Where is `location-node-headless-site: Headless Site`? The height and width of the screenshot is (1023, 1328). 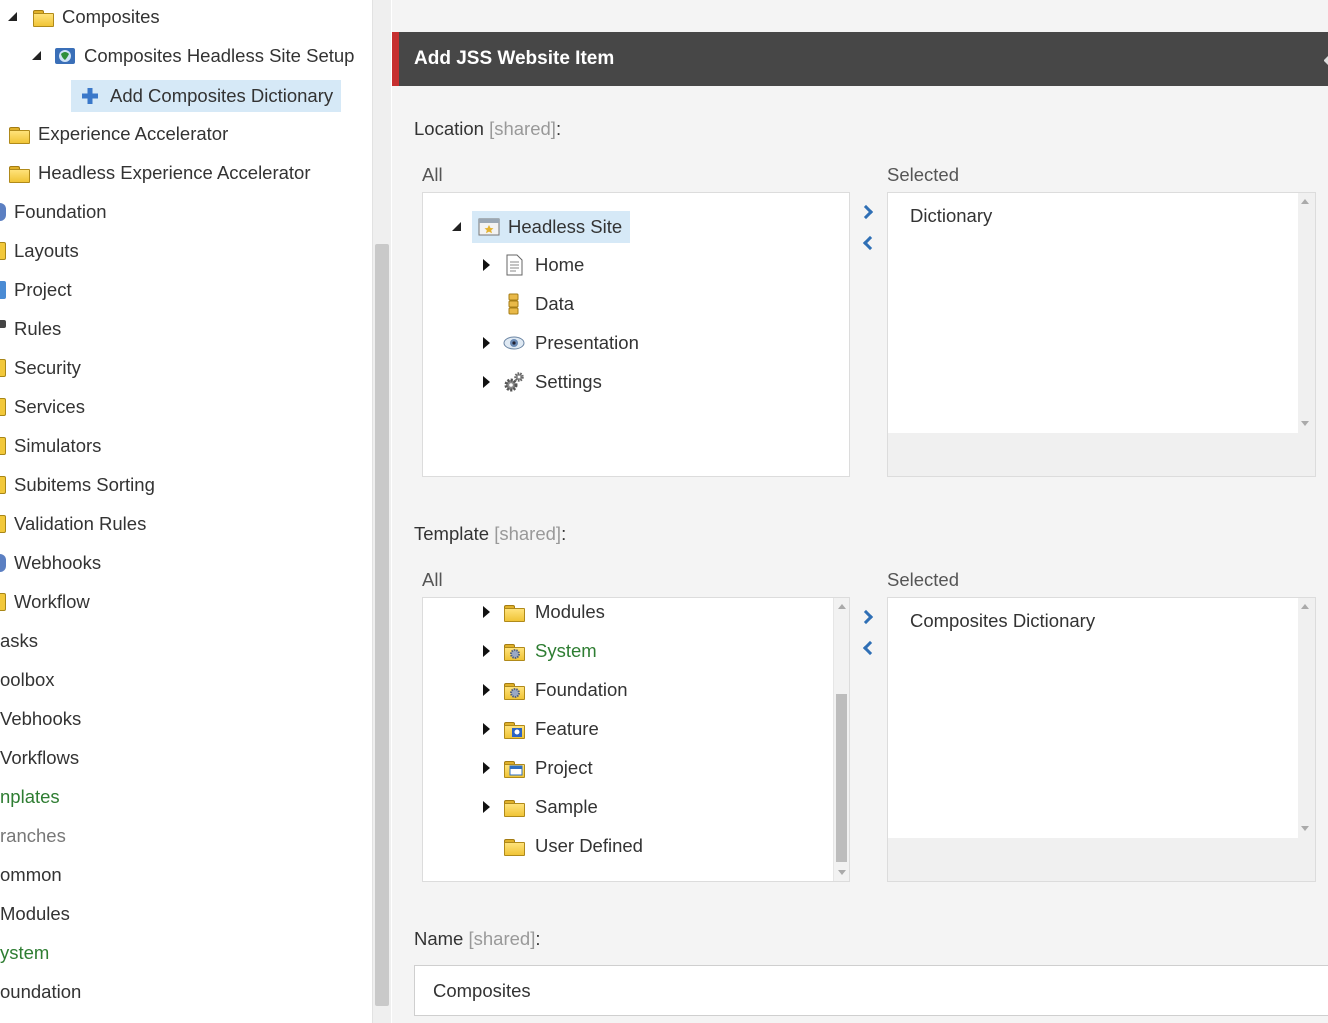
location-node-headless-site: Headless Site is located at coordinates (541, 227).